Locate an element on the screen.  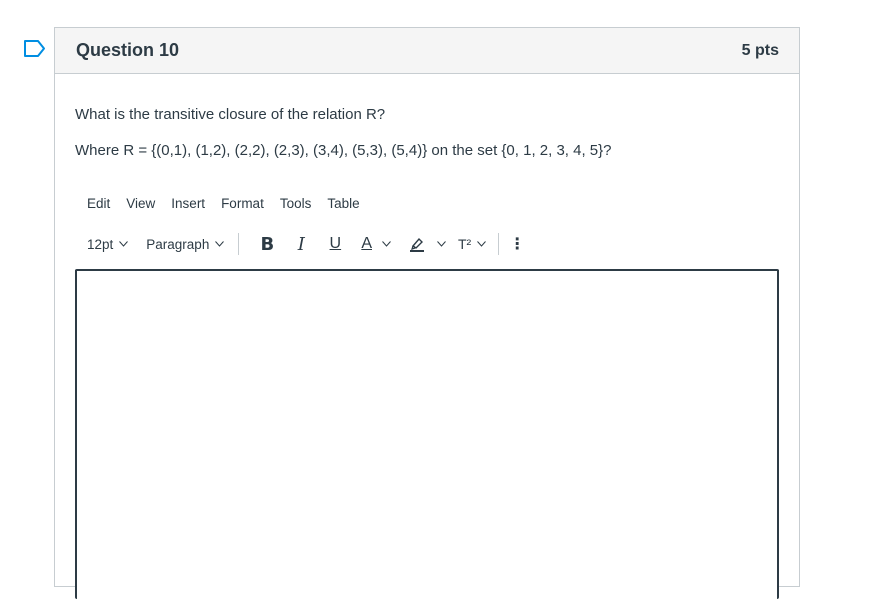
bold-icon: B is located at coordinates (267, 244).